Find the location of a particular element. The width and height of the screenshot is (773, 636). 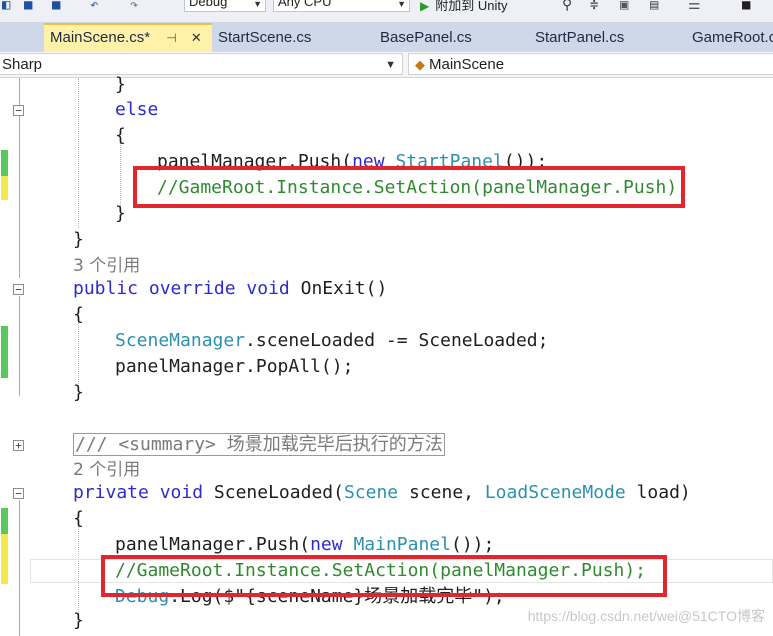

attach-unity-button: ▶ 附加到 Unity is located at coordinates (463, 7).